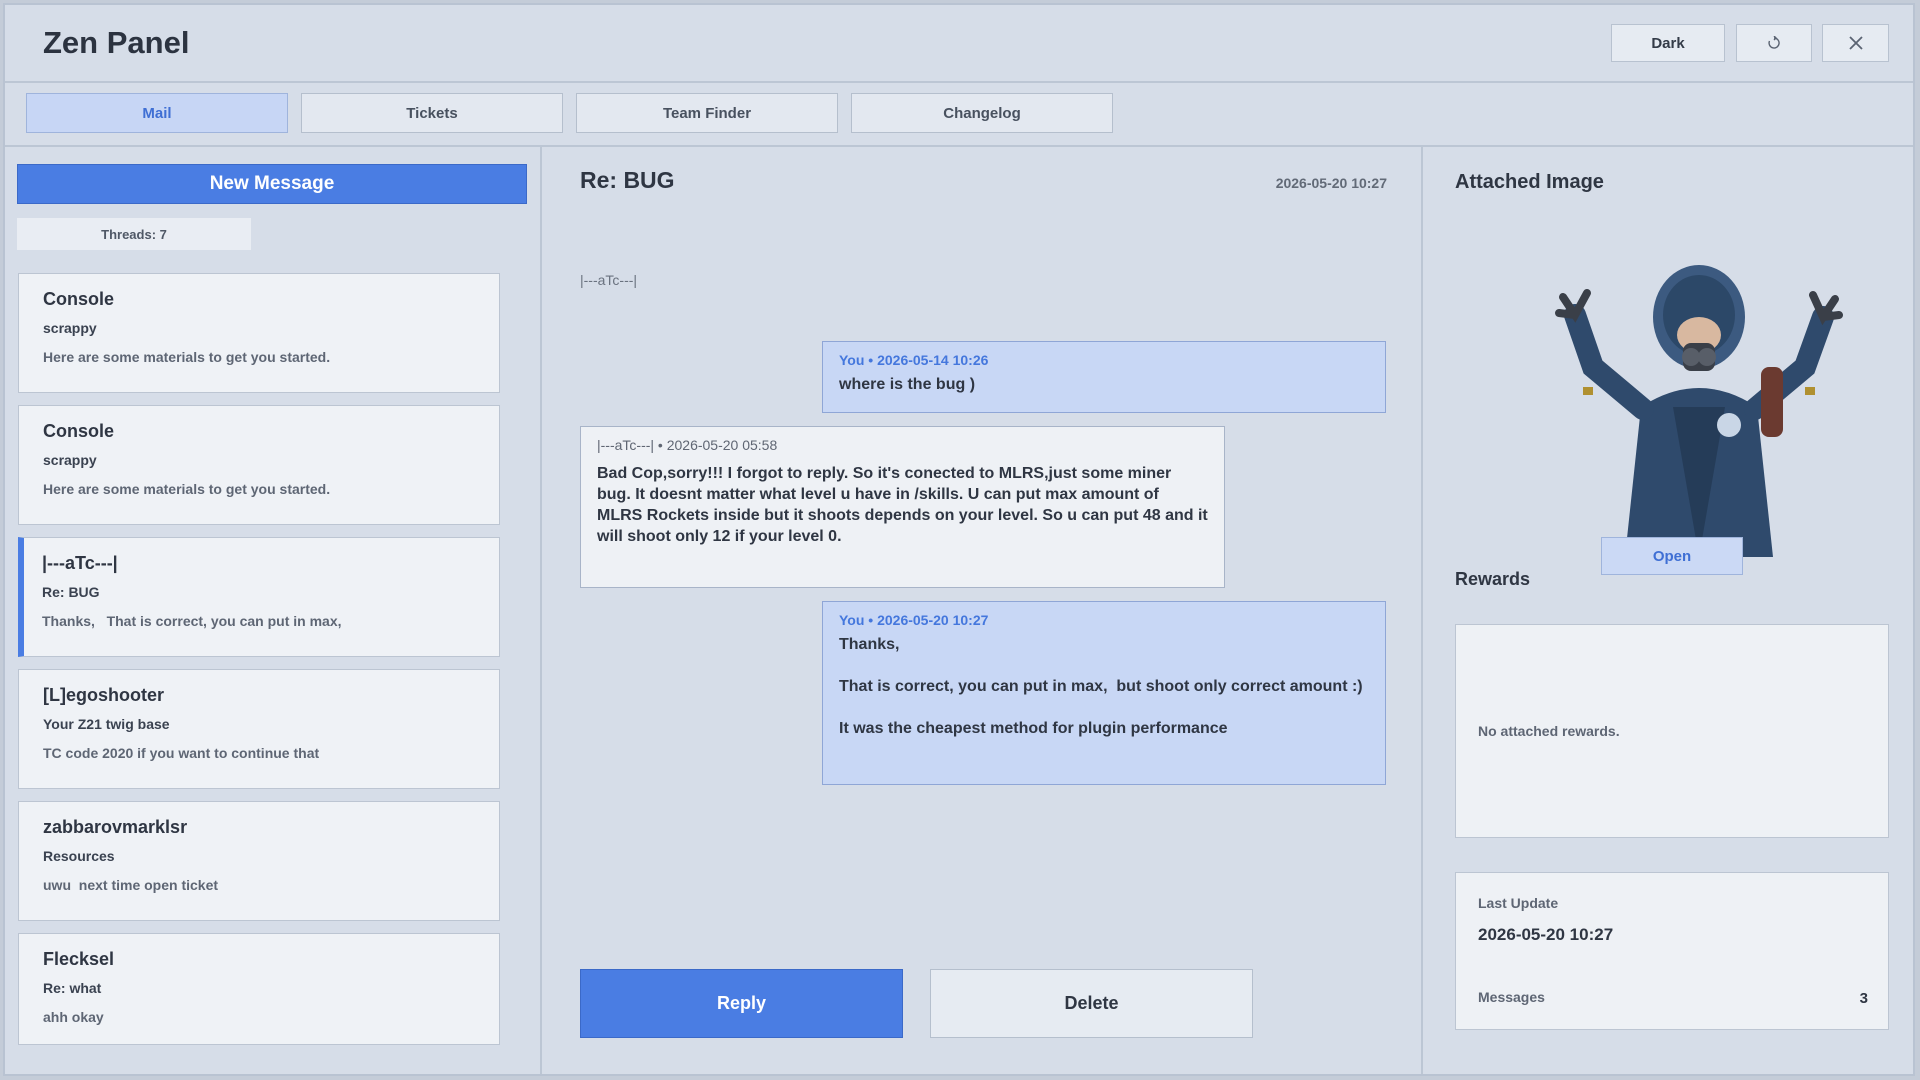 This screenshot has height=1080, width=1920. I want to click on last-update-value: 2026-05-20 10:27, so click(1546, 934).